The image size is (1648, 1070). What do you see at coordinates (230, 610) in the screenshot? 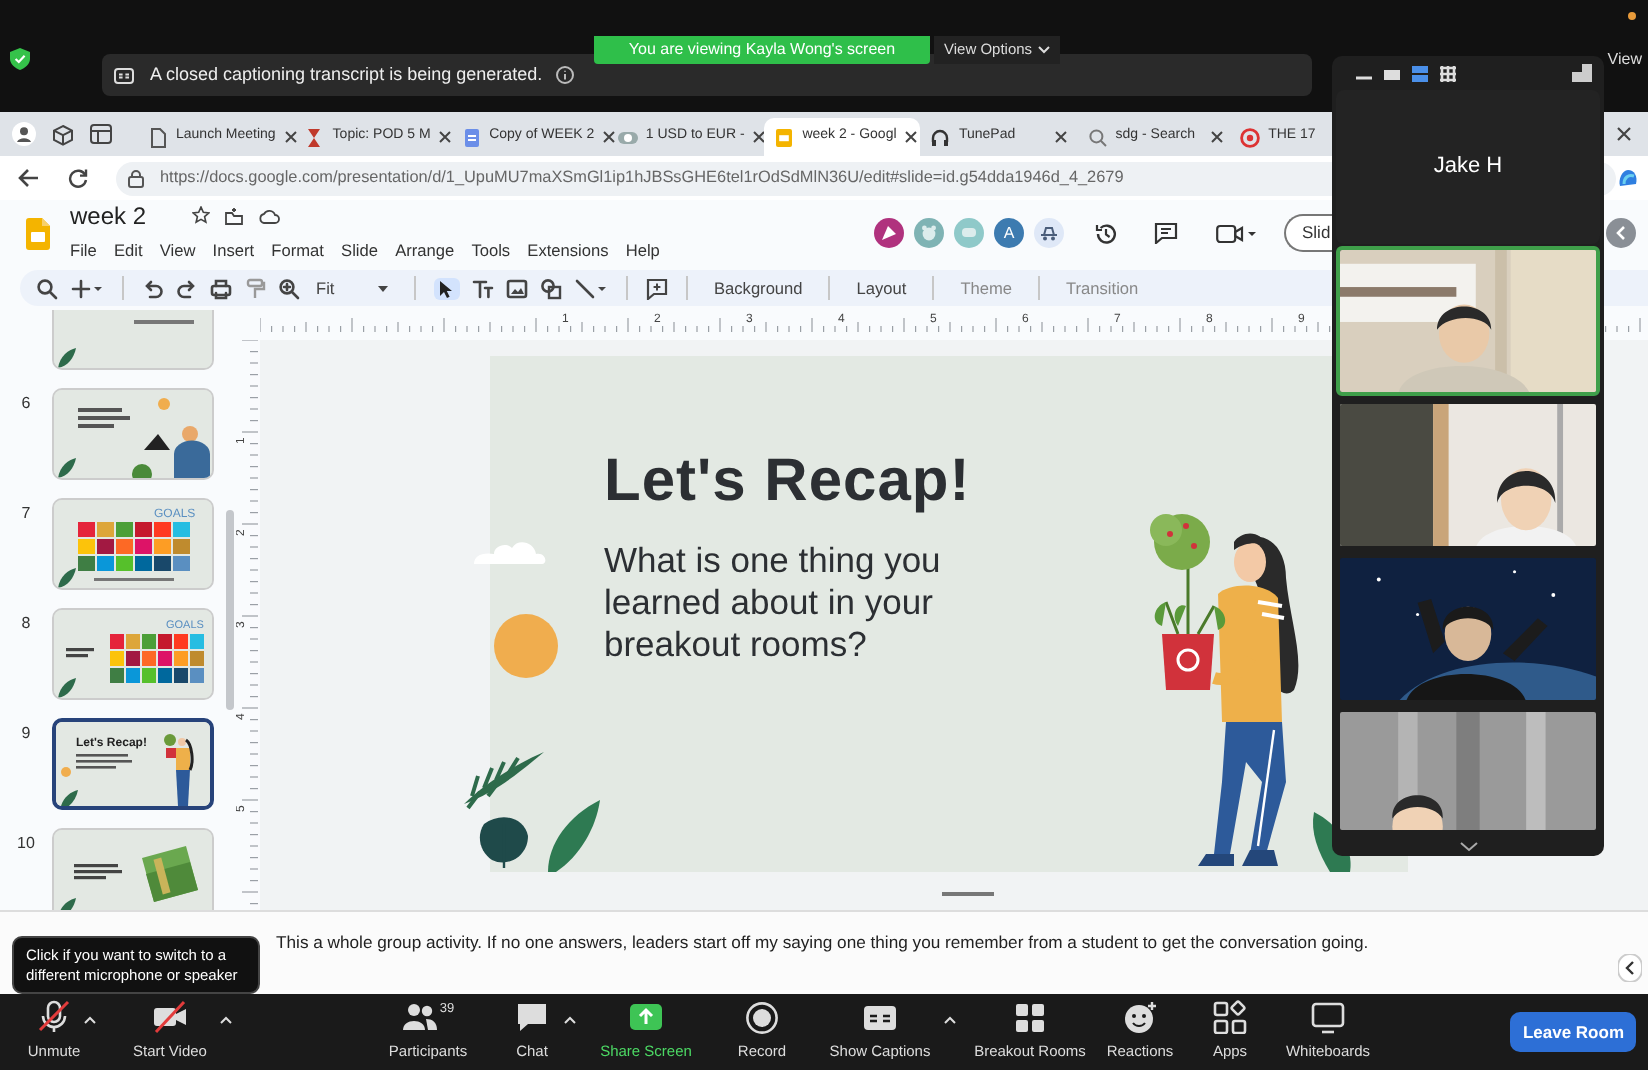
I see `scrollbar` at bounding box center [230, 610].